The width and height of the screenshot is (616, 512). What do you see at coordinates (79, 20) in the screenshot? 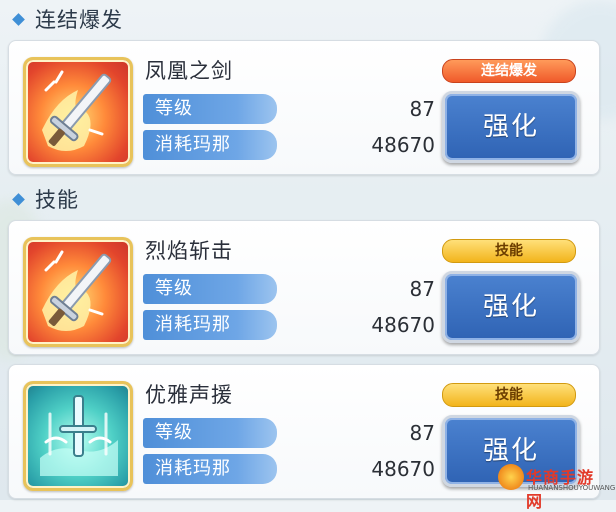
I see `section-title: 连结爆发` at bounding box center [79, 20].